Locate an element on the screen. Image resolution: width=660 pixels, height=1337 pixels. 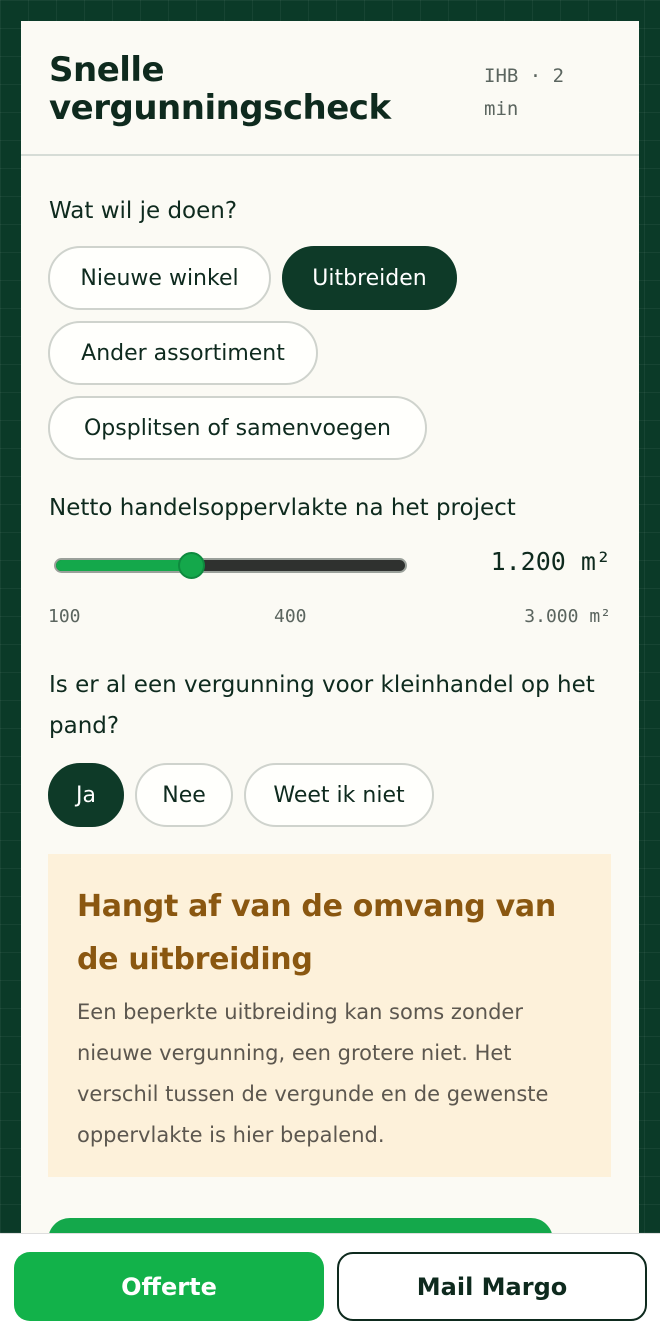
option-nee: Nee is located at coordinates (184, 795).